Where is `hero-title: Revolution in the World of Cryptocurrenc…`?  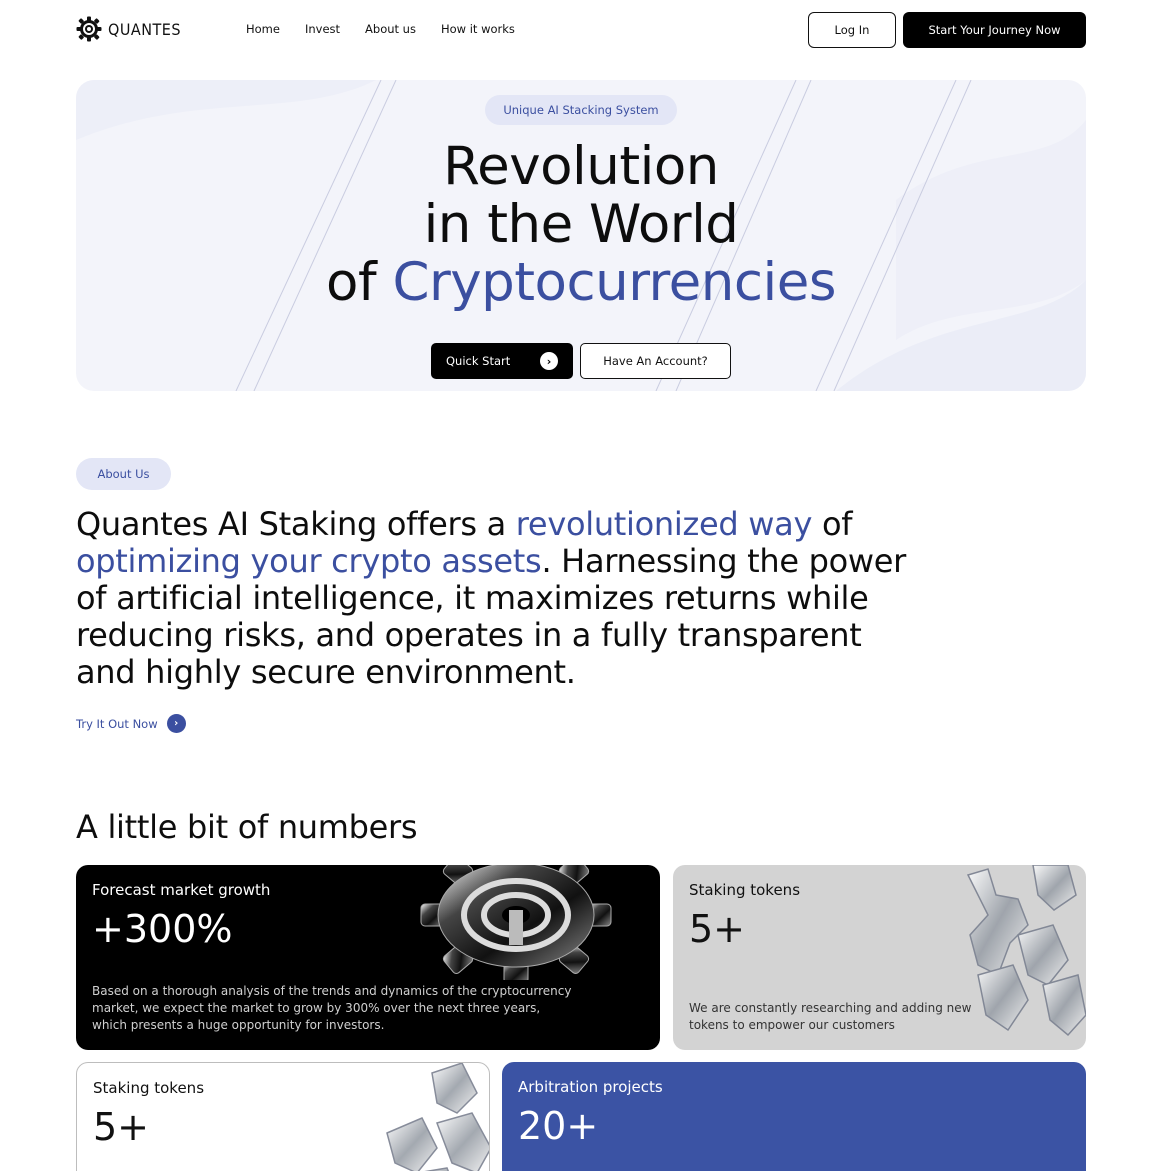
hero-title: Revolution in the World of Cryptocurrenc… is located at coordinates (581, 225).